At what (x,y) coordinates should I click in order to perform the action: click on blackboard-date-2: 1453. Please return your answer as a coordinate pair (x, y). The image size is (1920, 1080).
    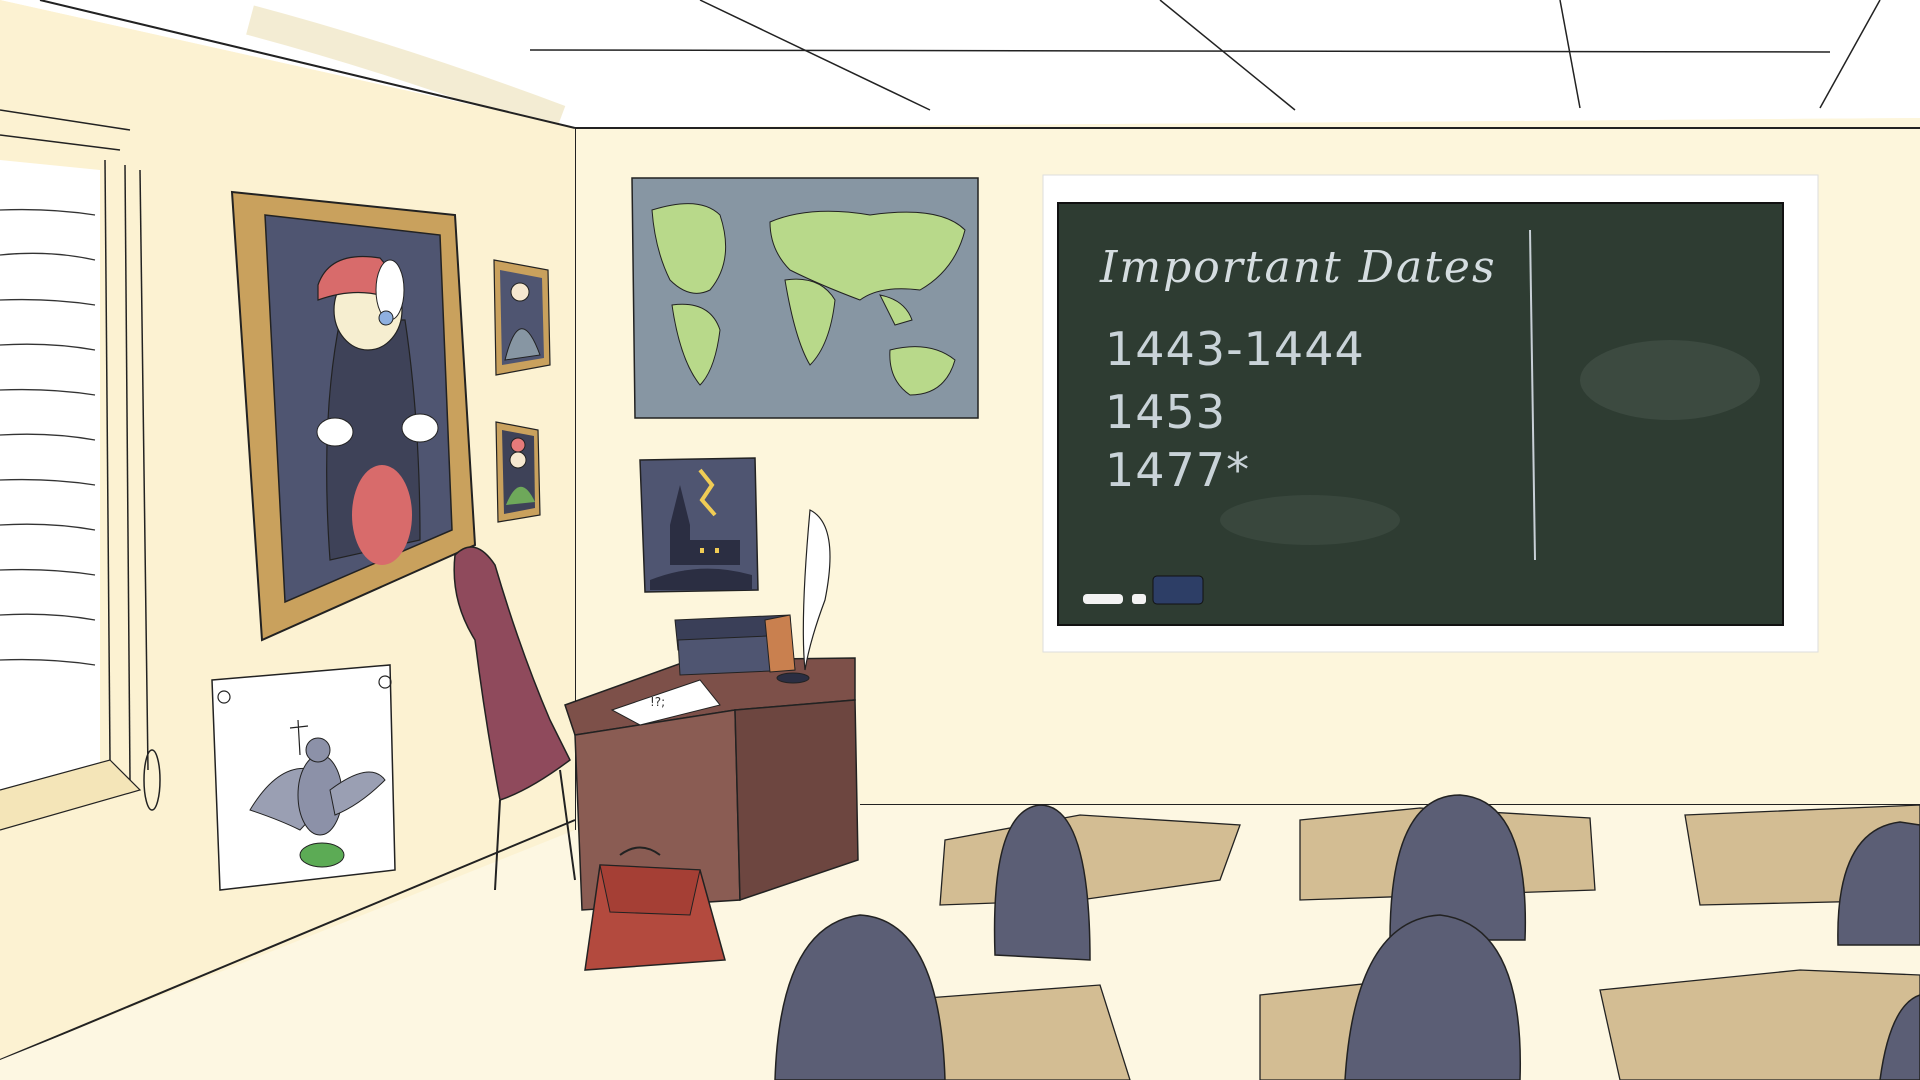
    Looking at the image, I should click on (1165, 412).